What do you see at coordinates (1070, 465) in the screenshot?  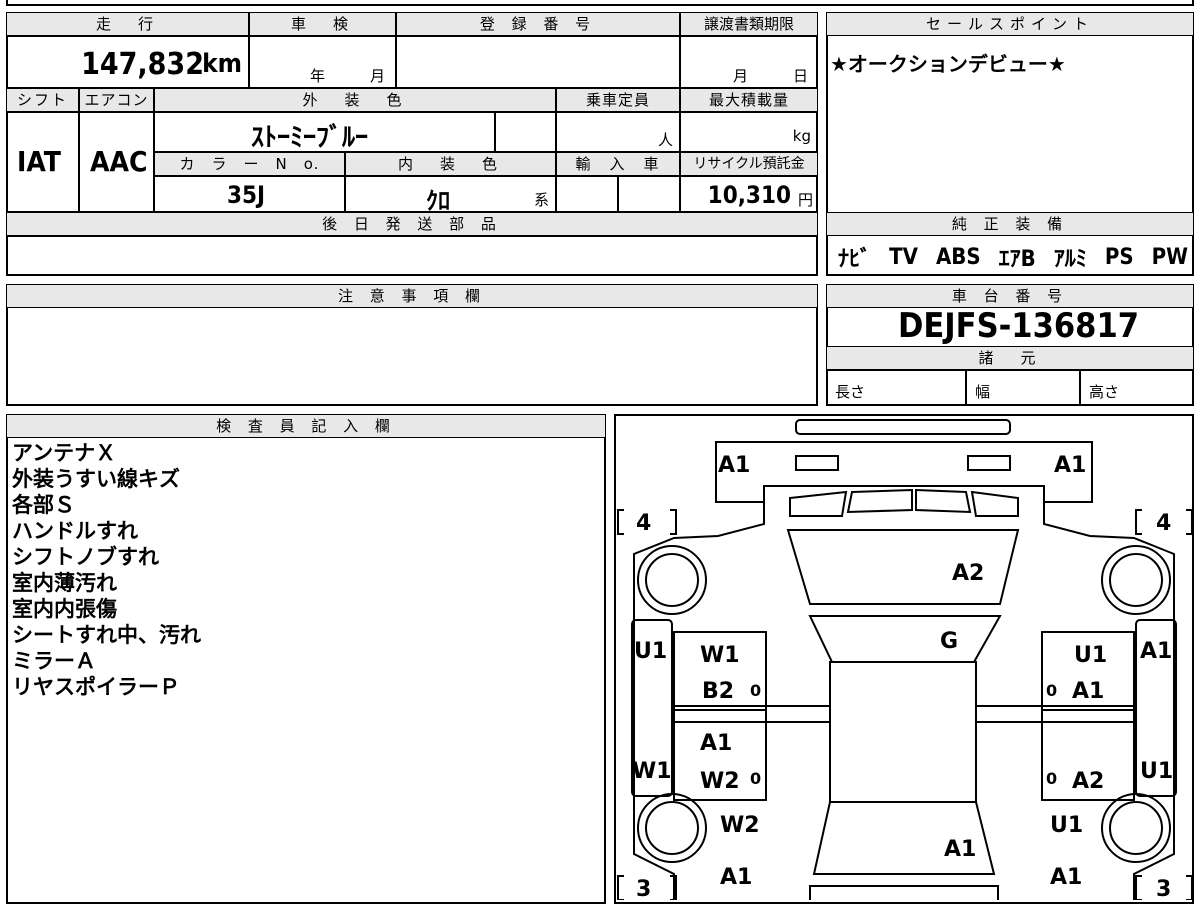 I see `mark-front-right: A1` at bounding box center [1070, 465].